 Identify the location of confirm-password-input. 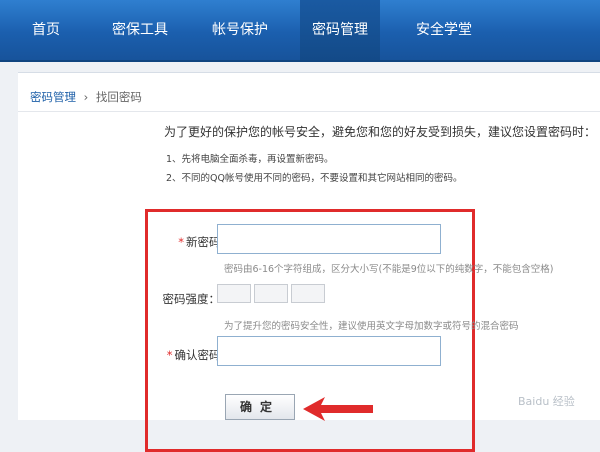
(329, 351).